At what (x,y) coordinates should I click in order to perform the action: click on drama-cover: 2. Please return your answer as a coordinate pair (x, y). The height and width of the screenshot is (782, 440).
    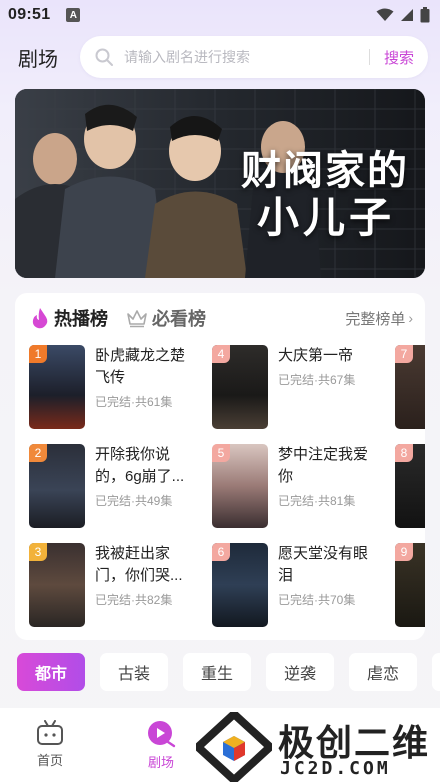
    Looking at the image, I should click on (57, 486).